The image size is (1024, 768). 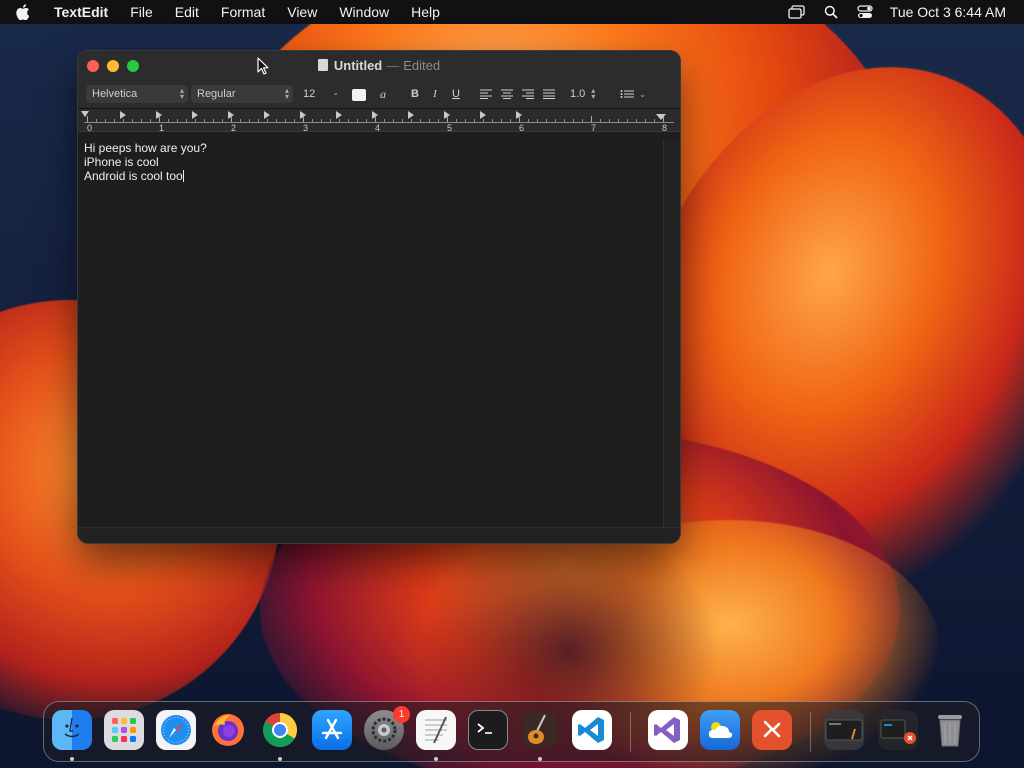 I want to click on underline-button: U, so click(x=456, y=94).